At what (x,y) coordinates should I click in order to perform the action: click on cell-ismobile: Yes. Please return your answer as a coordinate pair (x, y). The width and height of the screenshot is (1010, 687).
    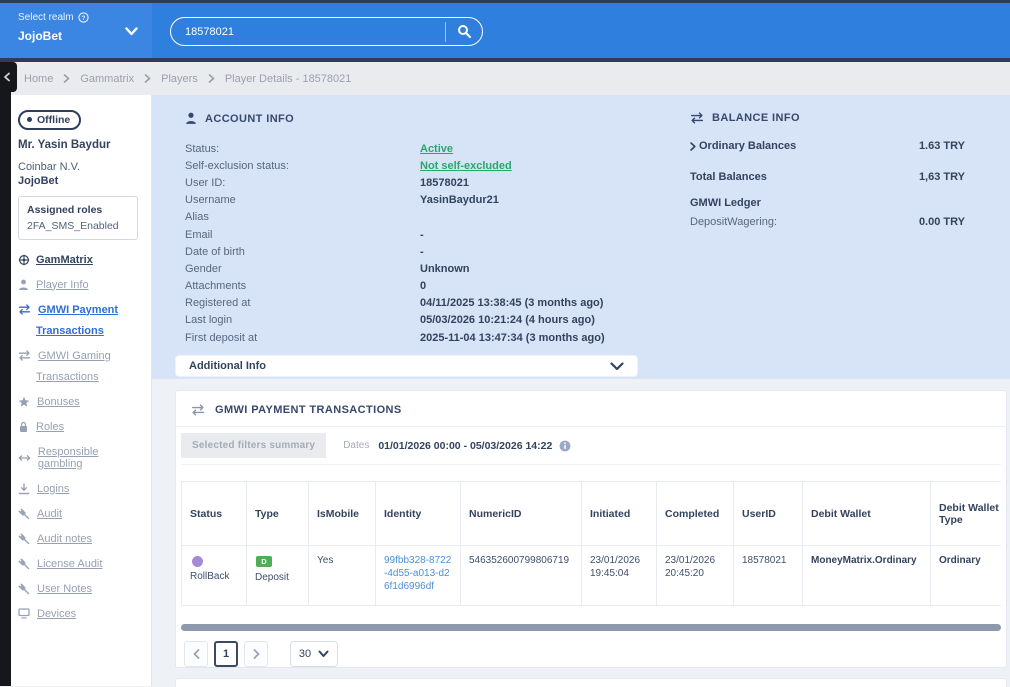
    Looking at the image, I should click on (342, 575).